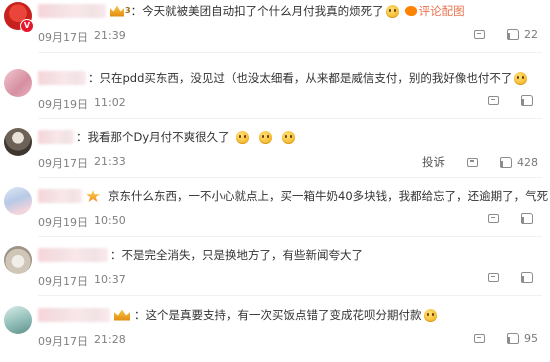 The width and height of the screenshot is (550, 362). I want to click on like-button: 428, so click(519, 162).